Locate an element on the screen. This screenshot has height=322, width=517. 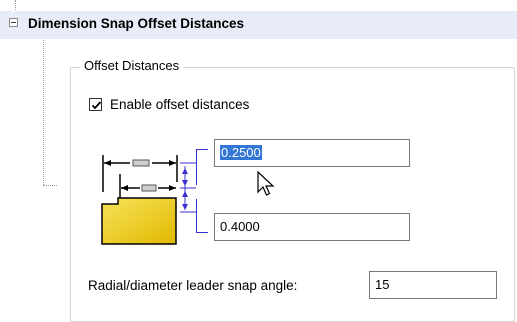
enable-offset-checkbox is located at coordinates (95, 104).